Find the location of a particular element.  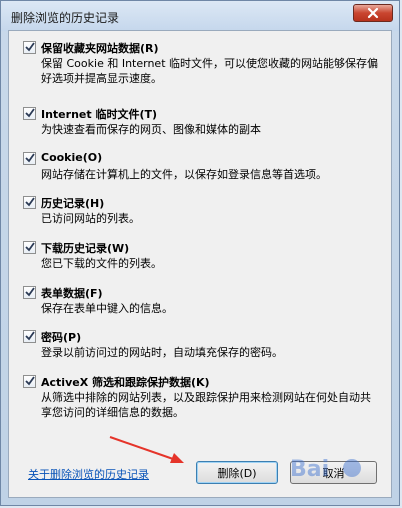

option-title: Cookie(O) is located at coordinates (72, 157).